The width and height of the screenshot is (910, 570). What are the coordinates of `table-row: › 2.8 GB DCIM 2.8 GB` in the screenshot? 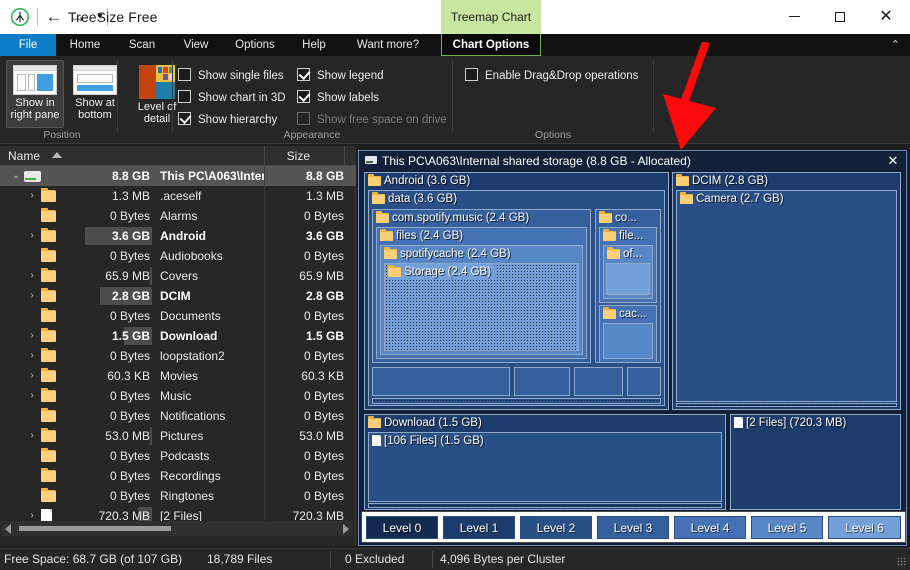 It's located at (178, 296).